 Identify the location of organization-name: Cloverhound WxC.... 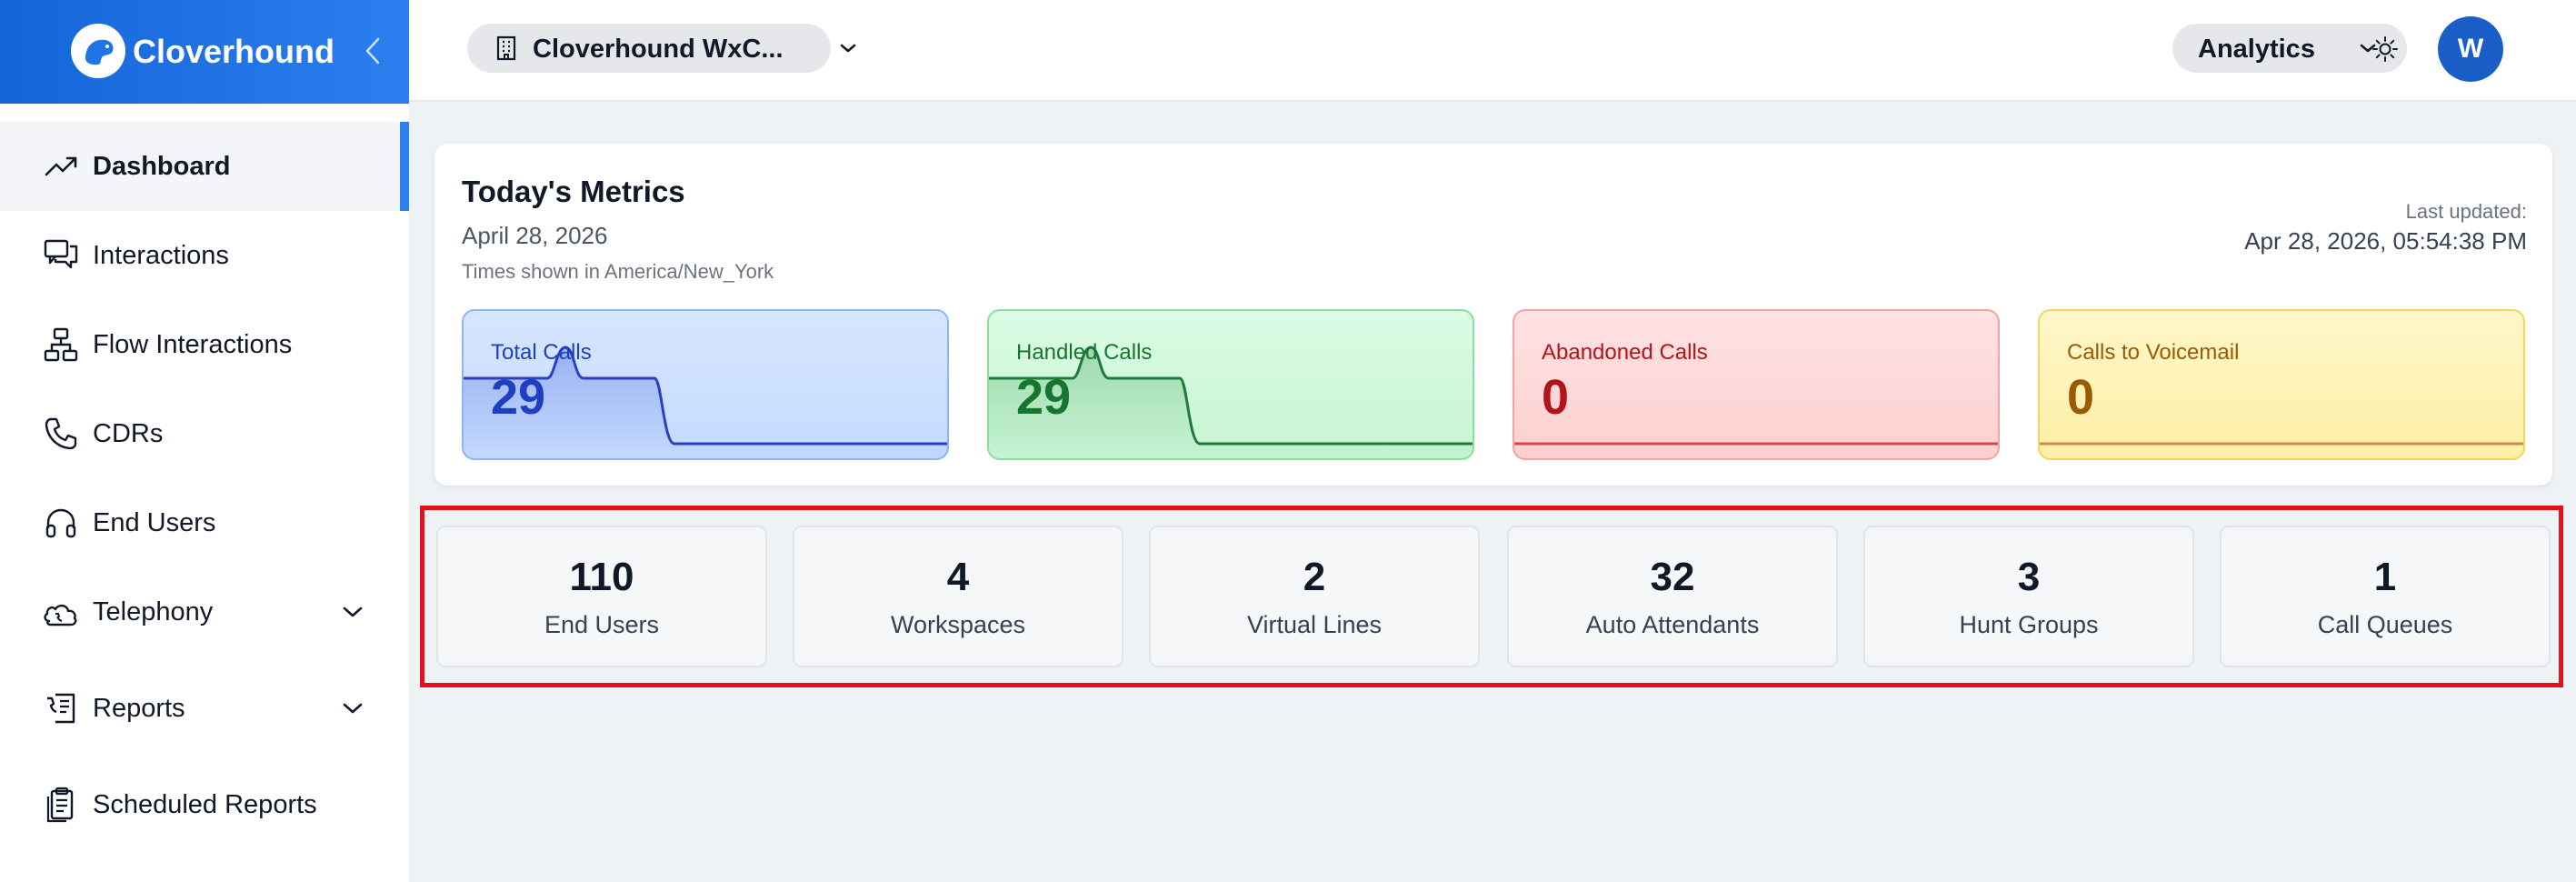
(658, 49).